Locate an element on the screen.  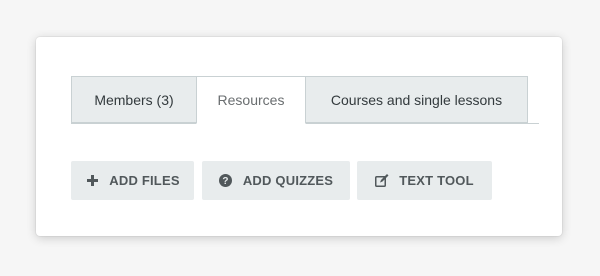
add-files-button: ADD FILES is located at coordinates (132, 180).